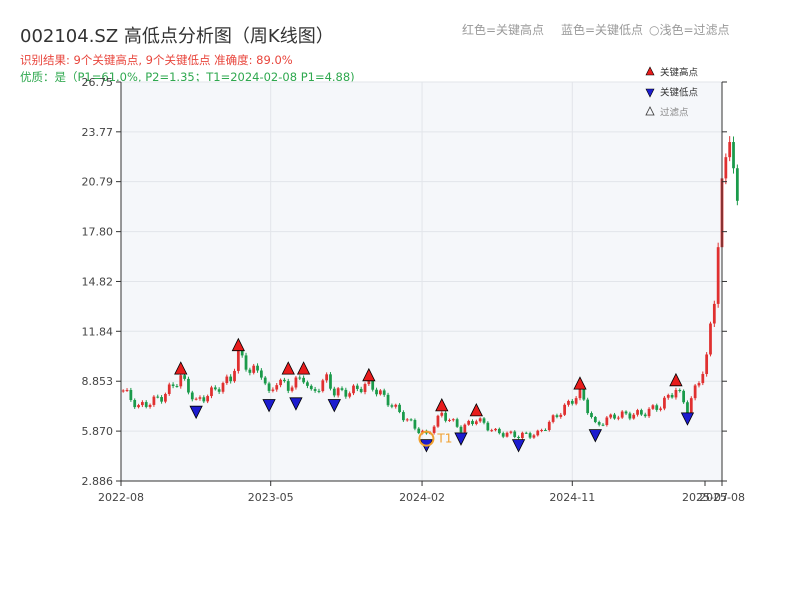  What do you see at coordinates (572, 497) in the screenshot?
I see `x-tick-label: 2024-11` at bounding box center [572, 497].